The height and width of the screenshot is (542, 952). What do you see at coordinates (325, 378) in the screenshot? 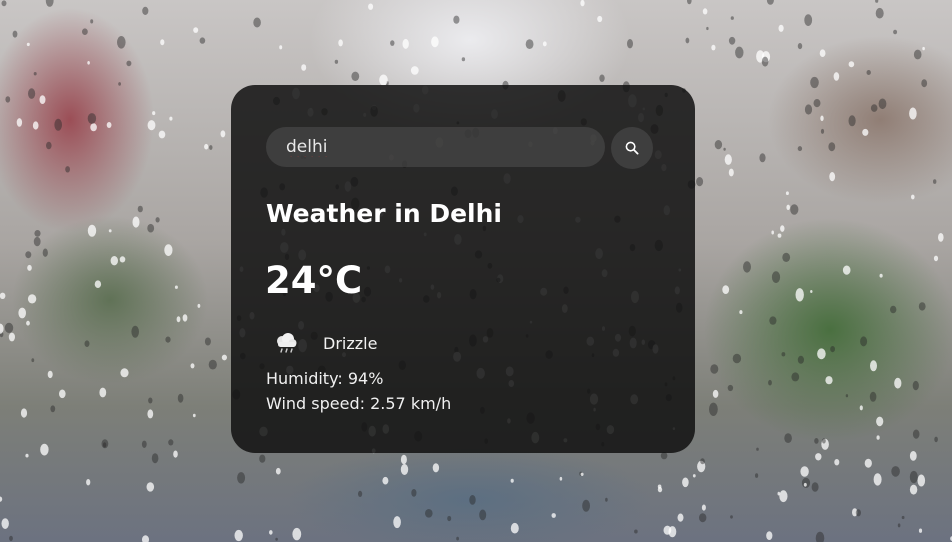
I see `humidity-text: Humidity: 94%` at bounding box center [325, 378].